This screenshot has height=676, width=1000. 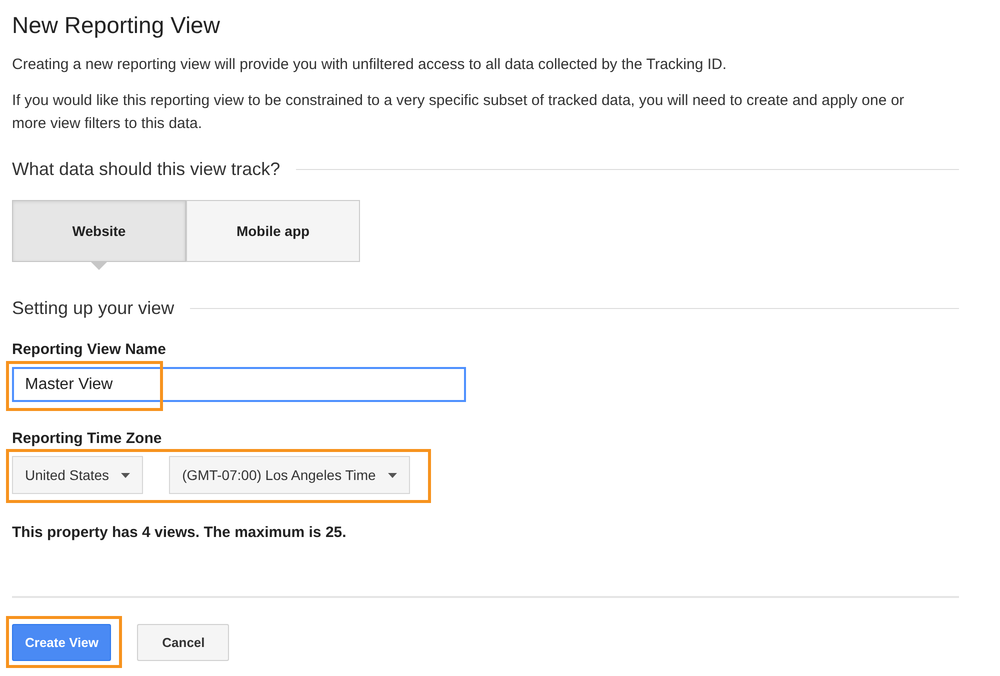 What do you see at coordinates (459, 112) in the screenshot?
I see `description: If you would like this reporting view to be constrained to a very specific subset of tracked data, you will need to create and apply one or more view filters to this data.` at bounding box center [459, 112].